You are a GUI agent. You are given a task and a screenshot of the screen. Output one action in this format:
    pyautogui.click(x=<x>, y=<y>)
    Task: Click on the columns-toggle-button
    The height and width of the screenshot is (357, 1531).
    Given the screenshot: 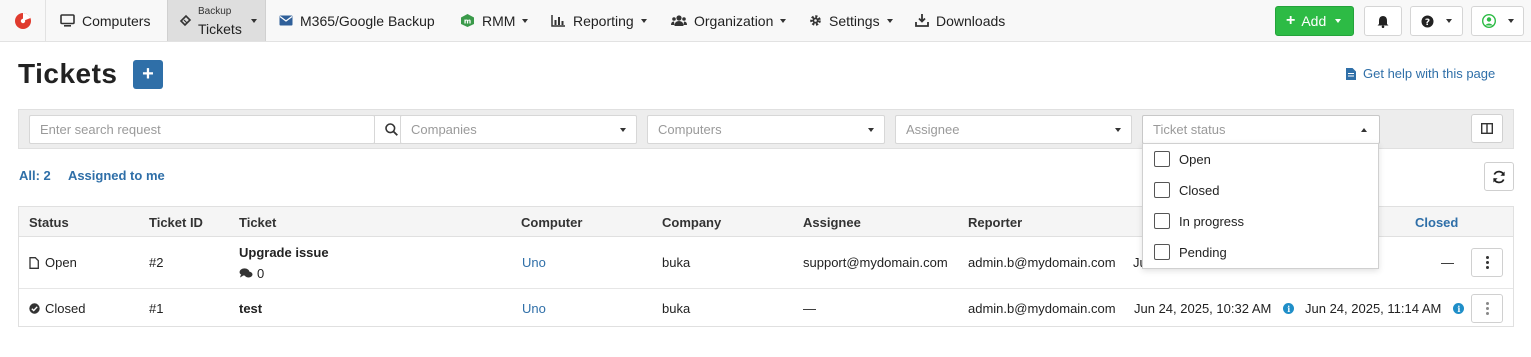 What is the action you would take?
    pyautogui.click(x=1487, y=128)
    